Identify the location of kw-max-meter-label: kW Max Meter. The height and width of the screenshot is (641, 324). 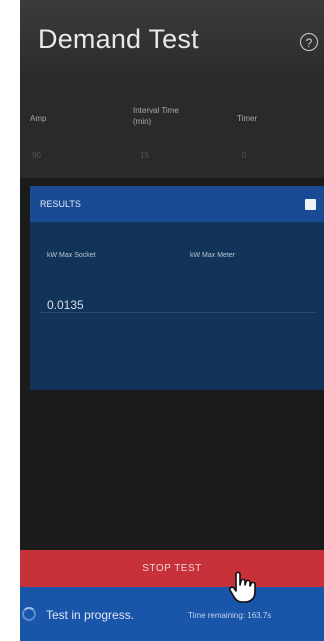
(213, 255).